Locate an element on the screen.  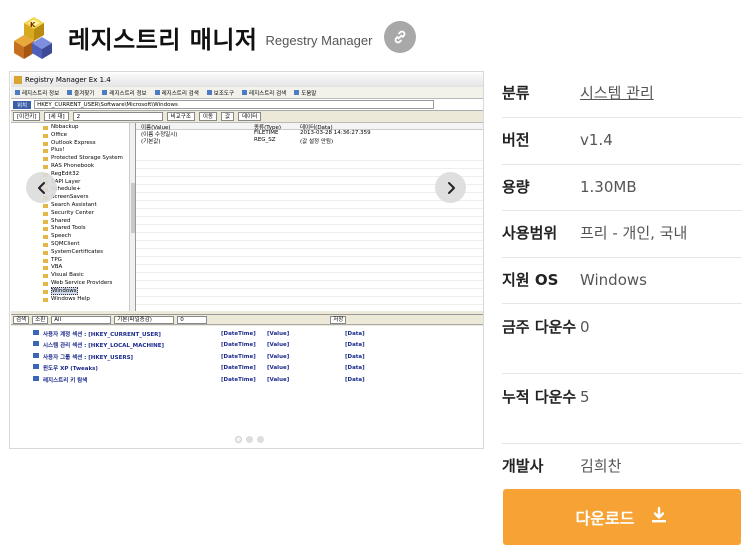
chevron-right-icon is located at coordinates (451, 187).